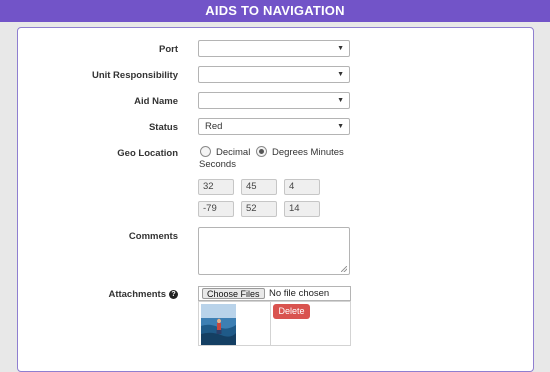 The width and height of the screenshot is (550, 372). I want to click on attachments-label-row: Attachments?, so click(143, 294).